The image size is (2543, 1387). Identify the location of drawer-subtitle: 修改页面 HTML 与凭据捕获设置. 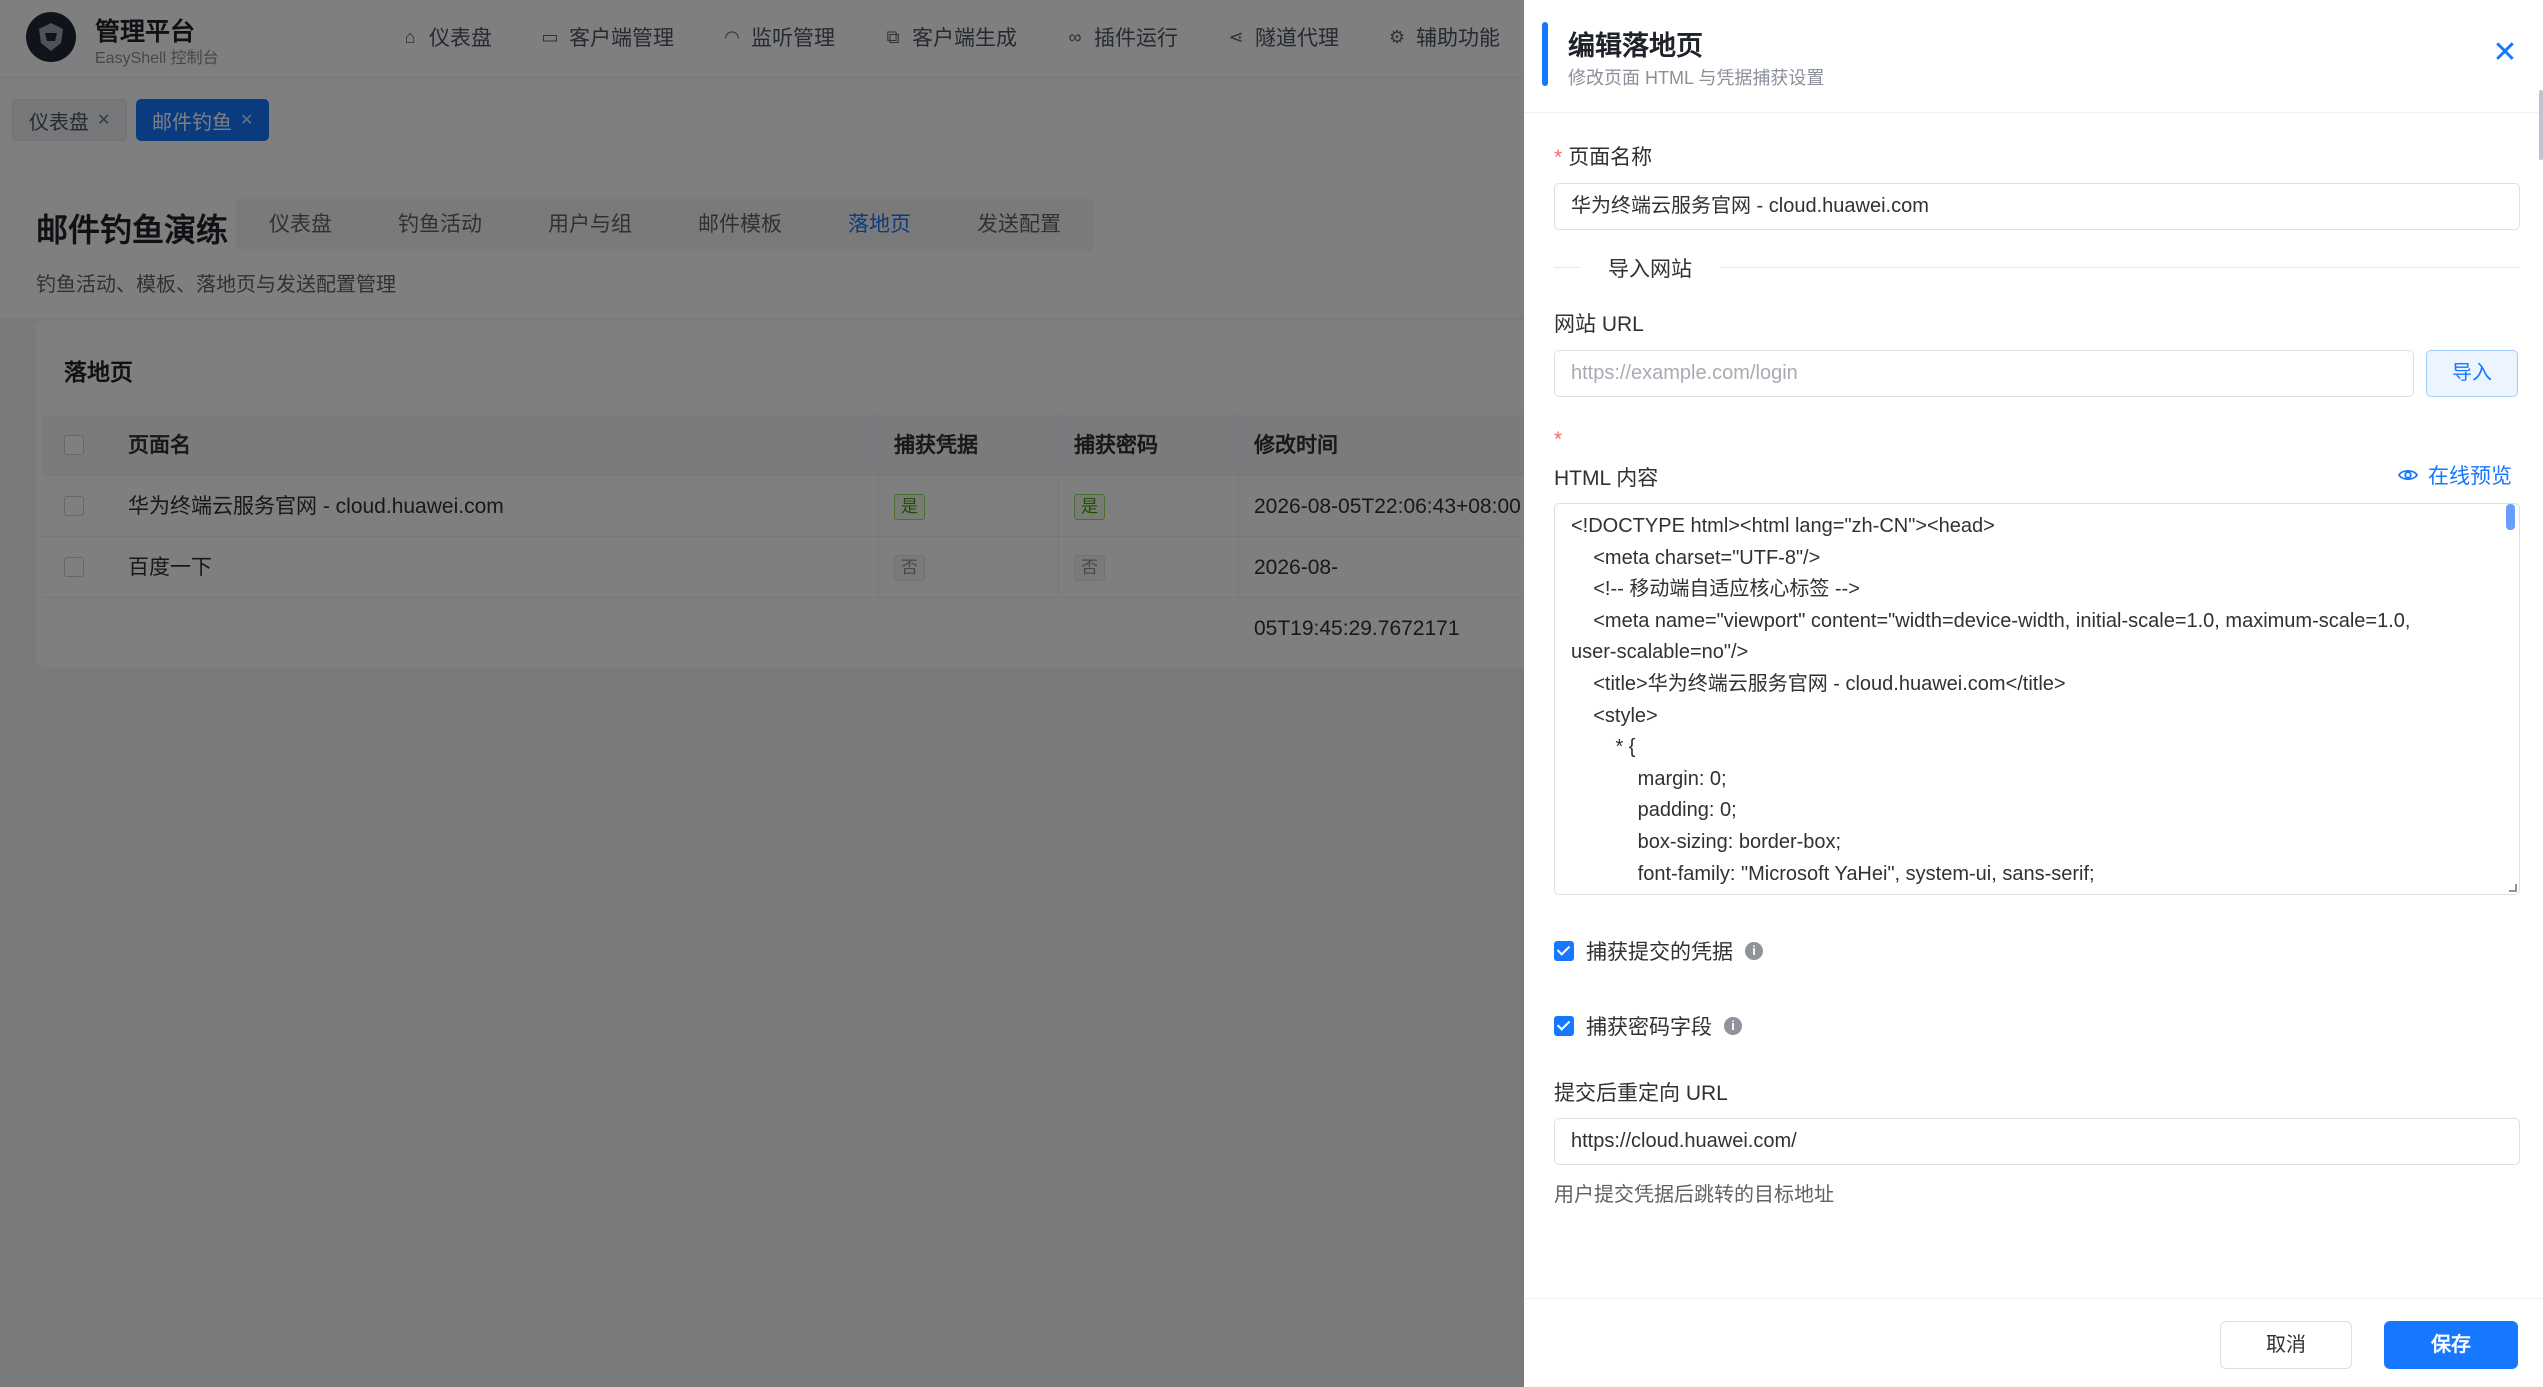
(1696, 78).